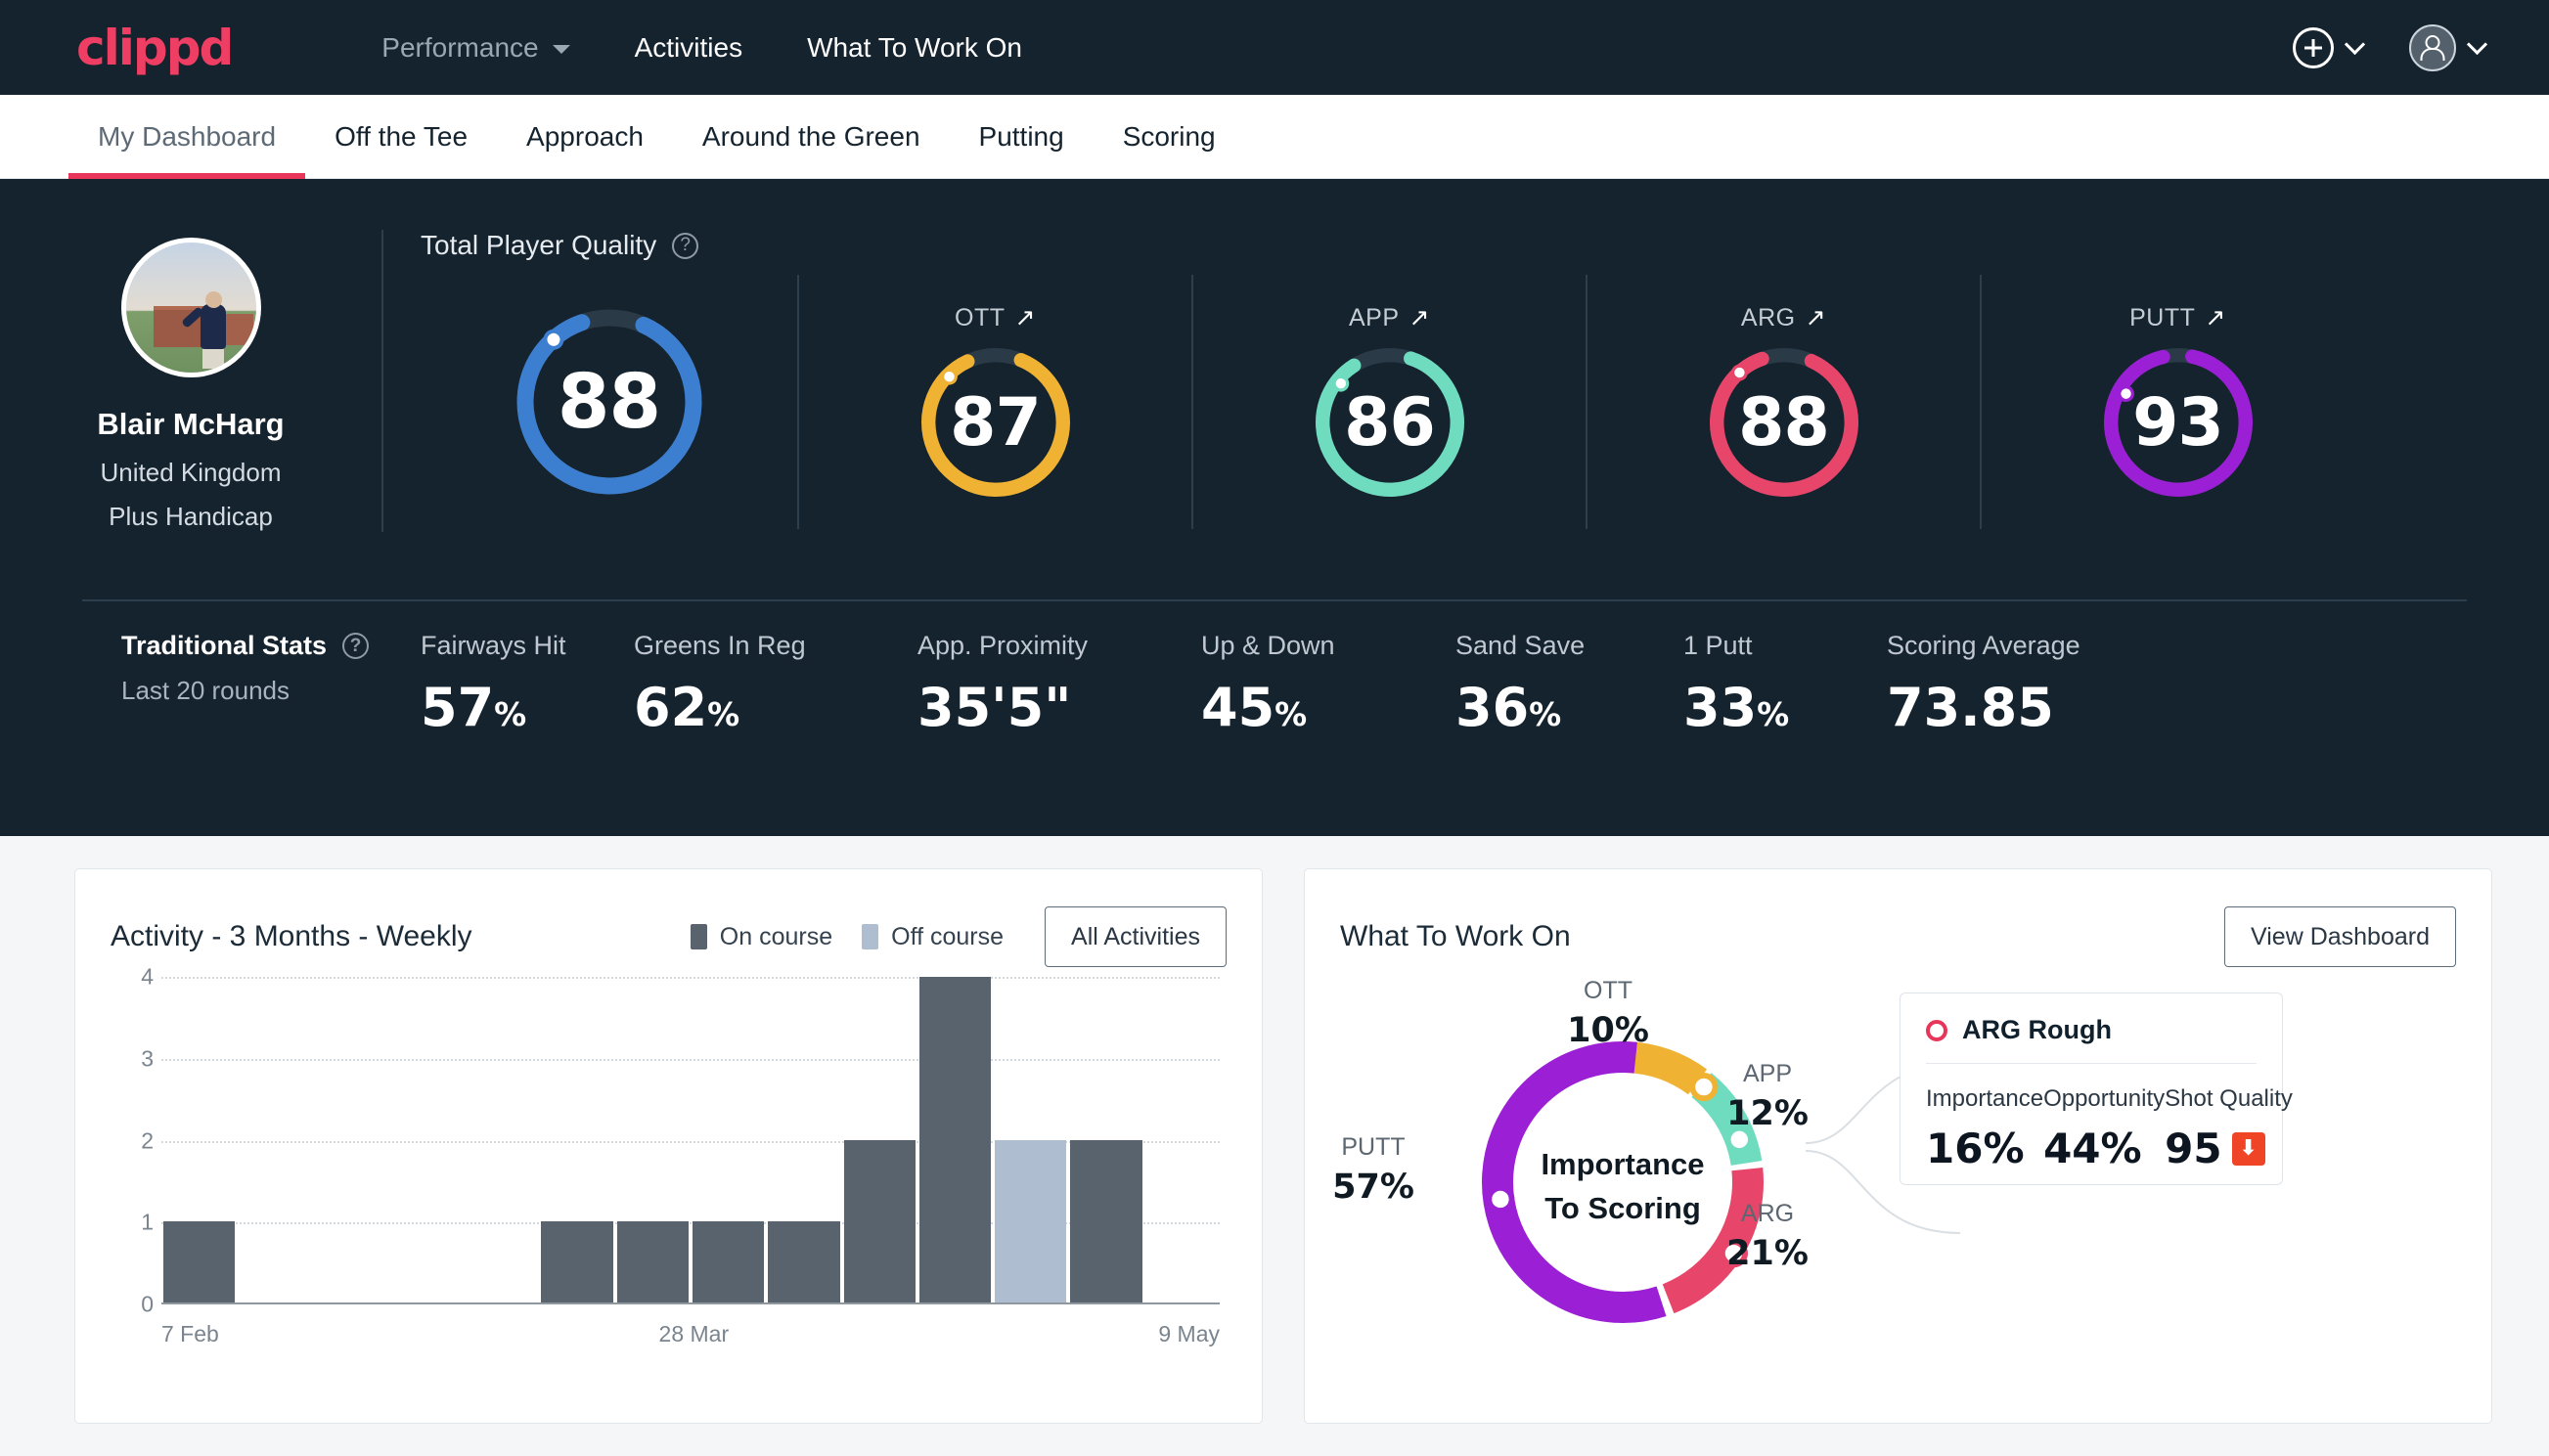 The image size is (2549, 1456). I want to click on stat-number: 45, so click(1238, 707).